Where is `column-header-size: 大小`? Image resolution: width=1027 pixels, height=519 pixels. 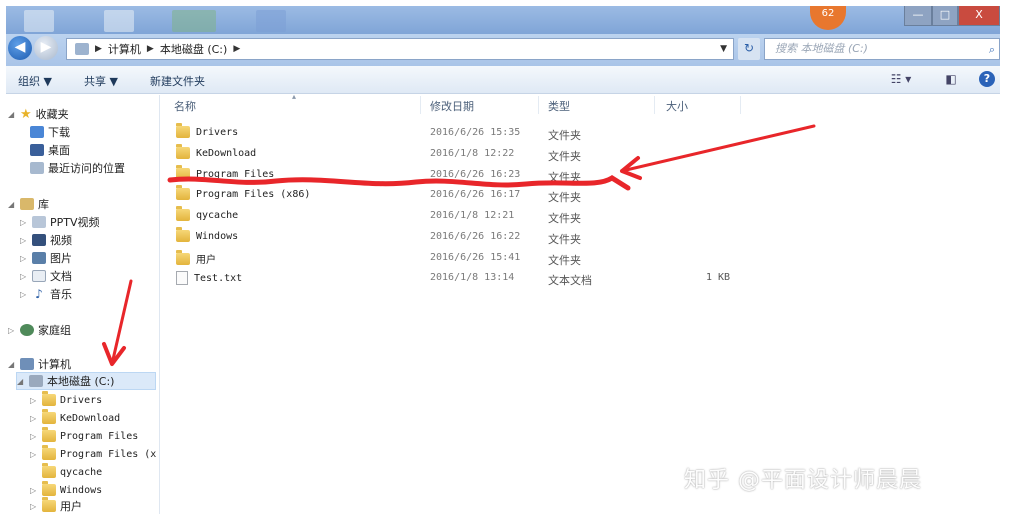 column-header-size: 大小 is located at coordinates (677, 106).